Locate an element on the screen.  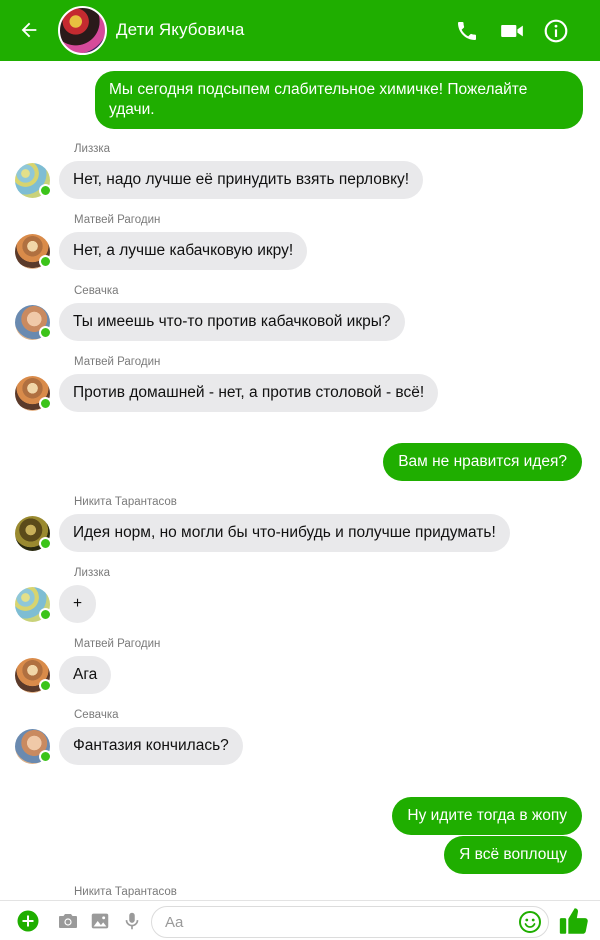
phone-icon is located at coordinates (467, 31).